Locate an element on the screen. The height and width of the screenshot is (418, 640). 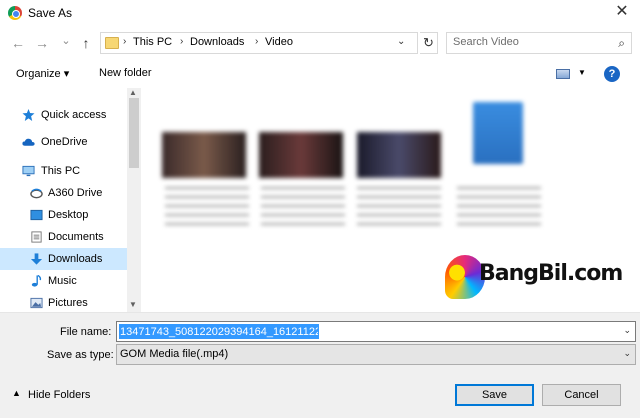
sidebar-item-label: A360 Drive is located at coordinates (75, 193).